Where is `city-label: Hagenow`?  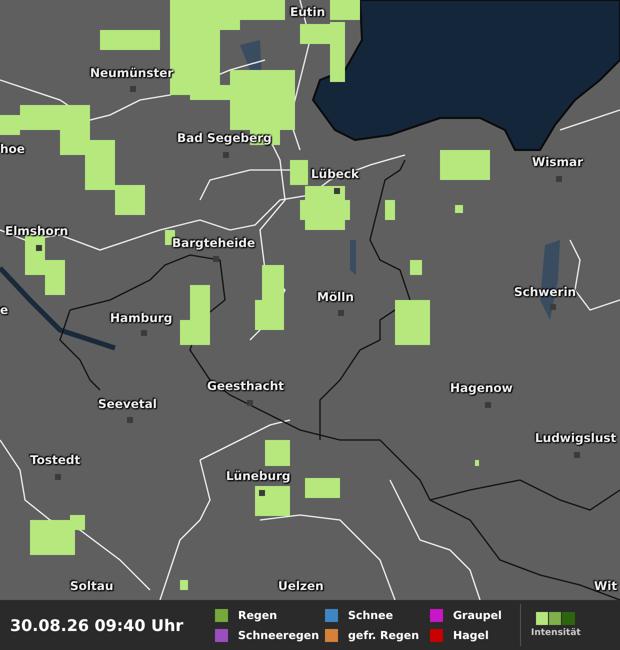
city-label: Hagenow is located at coordinates (481, 388).